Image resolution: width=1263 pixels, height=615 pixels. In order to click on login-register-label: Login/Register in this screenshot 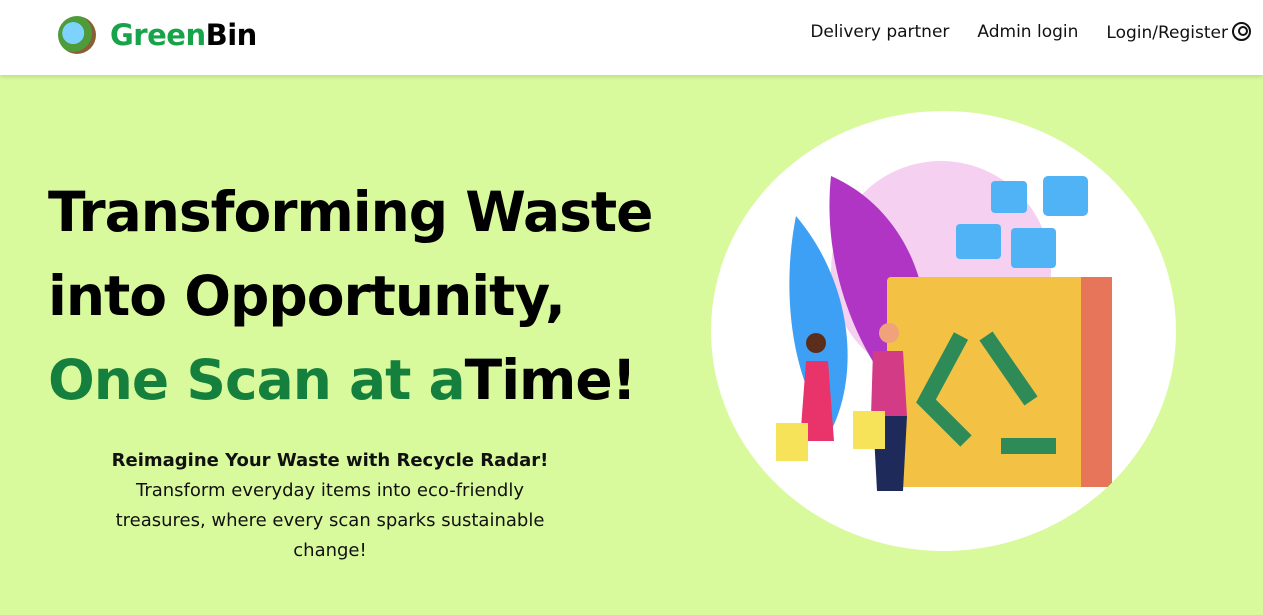, I will do `click(1167, 33)`.